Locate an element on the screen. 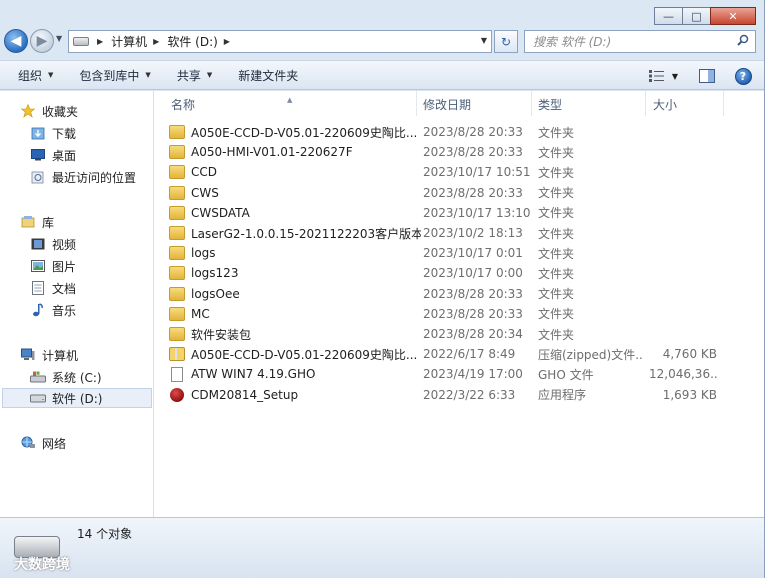 This screenshot has height=578, width=765. nav-drive-d-label: 软件 (D:) is located at coordinates (77, 398).